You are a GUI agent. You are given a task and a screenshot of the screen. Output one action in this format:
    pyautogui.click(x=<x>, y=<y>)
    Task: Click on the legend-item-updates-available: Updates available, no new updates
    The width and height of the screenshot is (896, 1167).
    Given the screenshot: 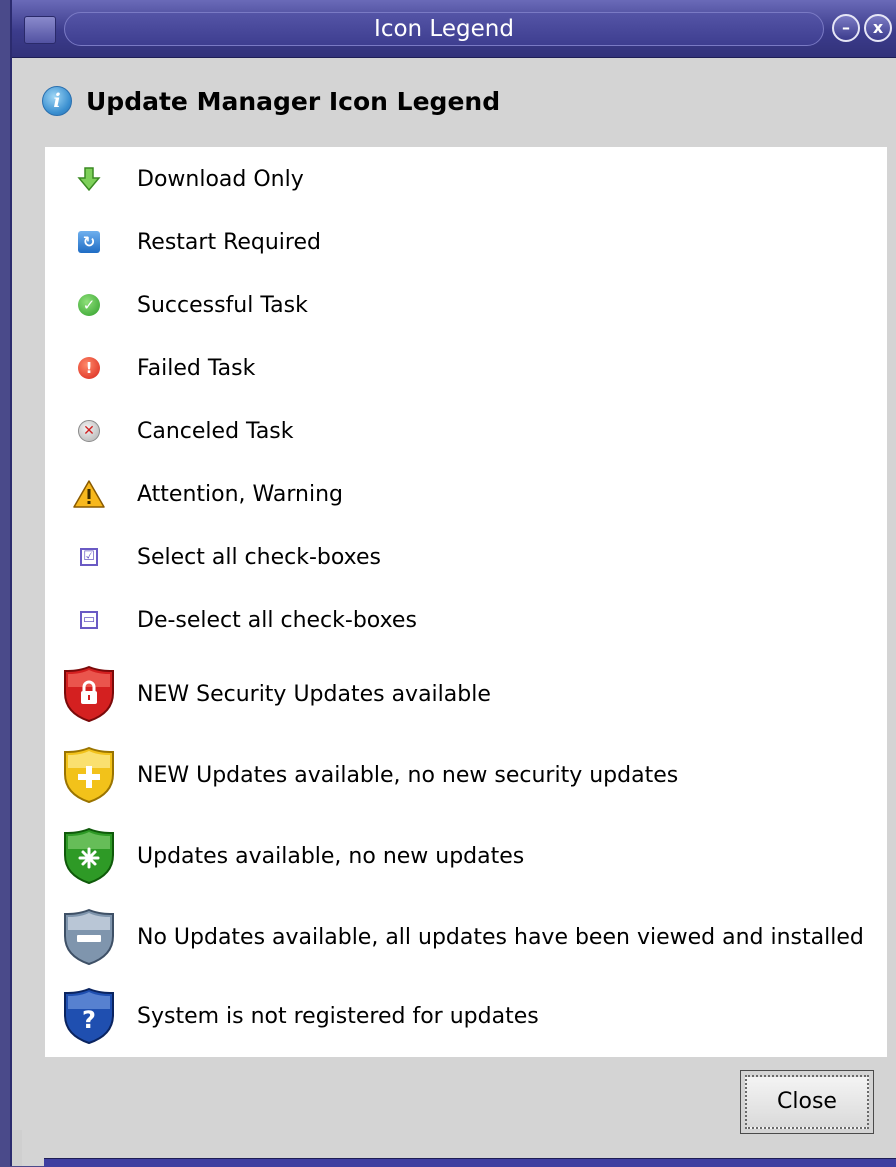 What is the action you would take?
    pyautogui.click(x=466, y=856)
    